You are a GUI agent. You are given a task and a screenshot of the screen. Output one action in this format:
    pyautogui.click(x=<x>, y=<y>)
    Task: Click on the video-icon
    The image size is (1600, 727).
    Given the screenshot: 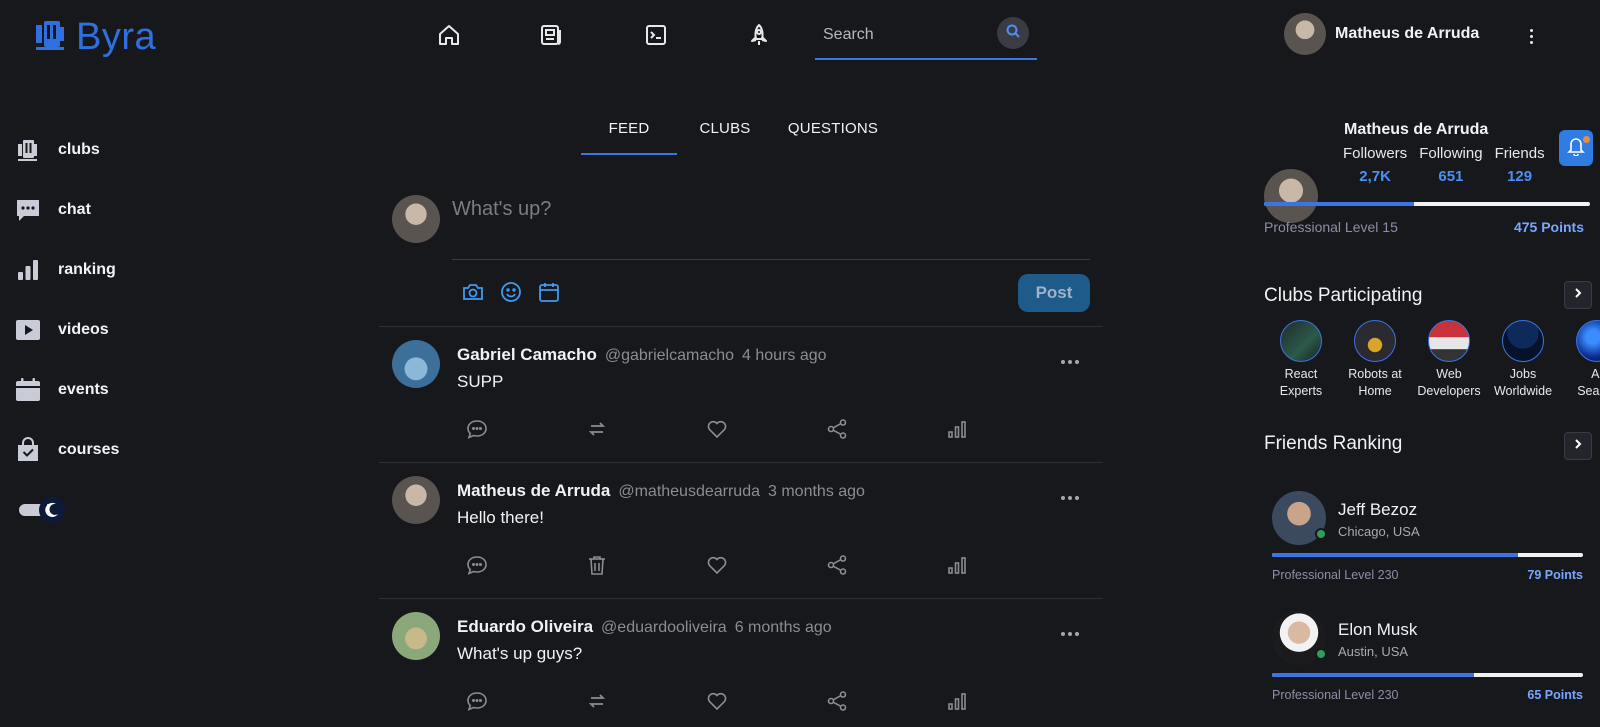 What is the action you would take?
    pyautogui.click(x=28, y=330)
    